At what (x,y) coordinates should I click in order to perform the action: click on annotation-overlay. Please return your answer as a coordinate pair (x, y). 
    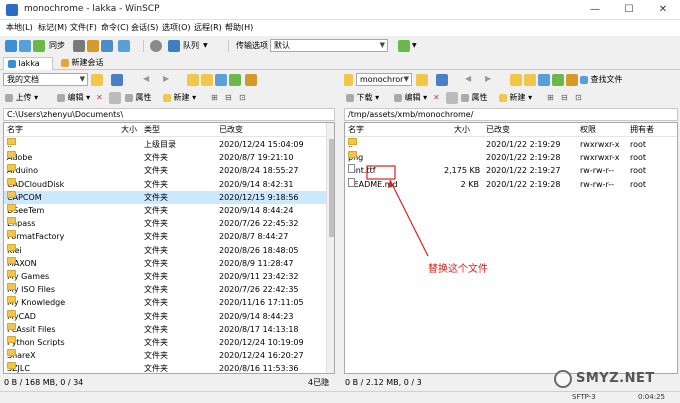
    Looking at the image, I should click on (397, 211).